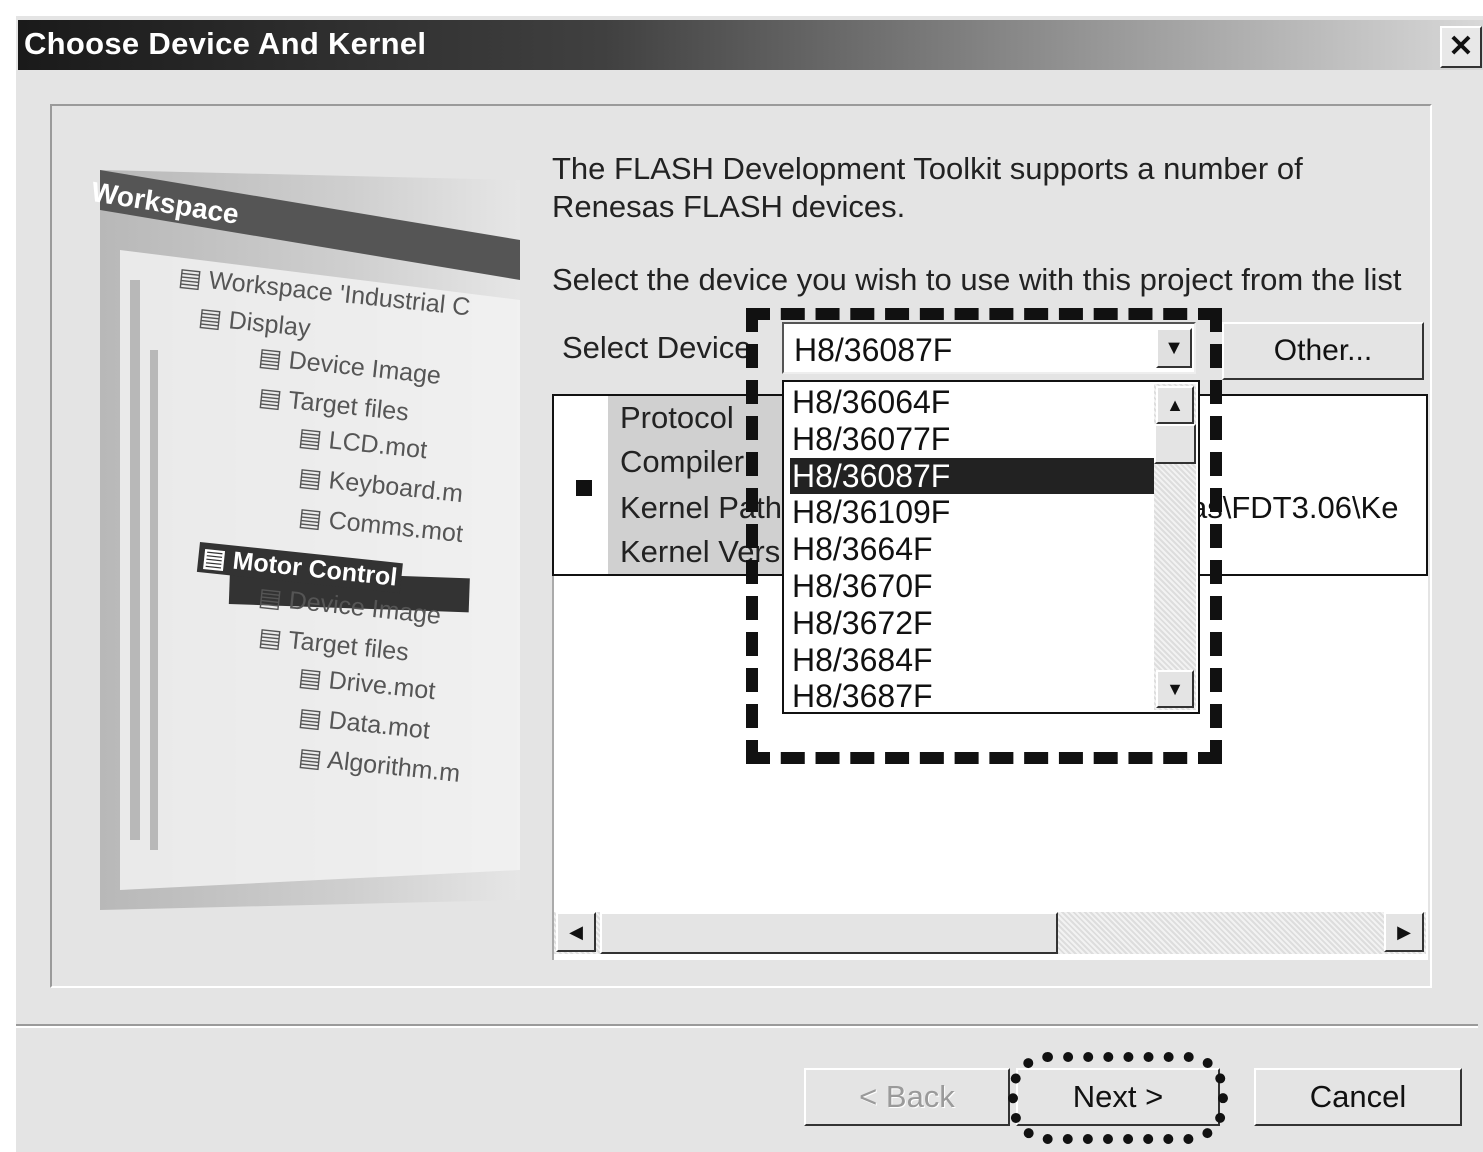 Image resolution: width=1483 pixels, height=1152 pixels. I want to click on tree-item: ▤ Keyboard.m, so click(381, 485).